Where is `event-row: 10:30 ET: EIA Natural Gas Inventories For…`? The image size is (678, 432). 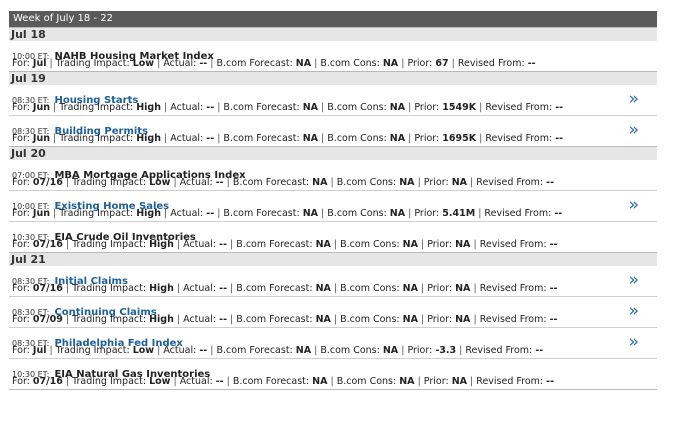 event-row: 10:30 ET: EIA Natural Gas Inventories For… is located at coordinates (333, 374).